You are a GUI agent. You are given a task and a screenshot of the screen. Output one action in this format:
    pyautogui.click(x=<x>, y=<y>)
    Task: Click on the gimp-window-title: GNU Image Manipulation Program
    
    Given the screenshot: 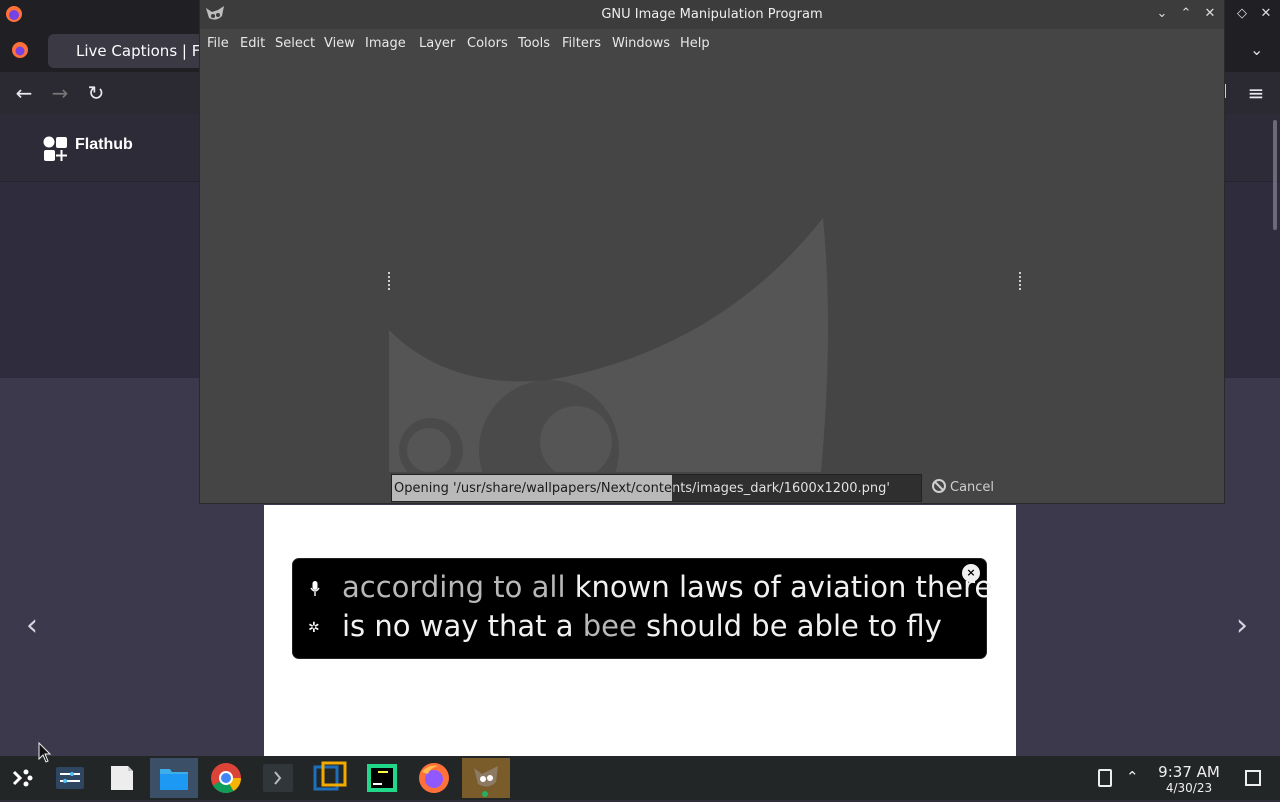 What is the action you would take?
    pyautogui.click(x=712, y=14)
    